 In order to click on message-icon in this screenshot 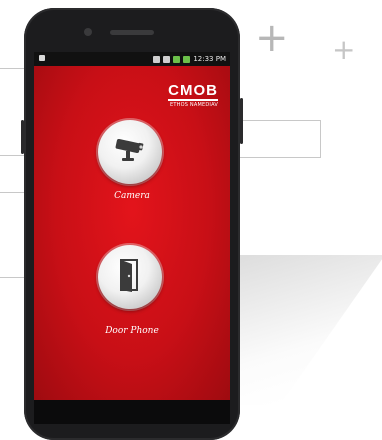, I will do `click(157, 59)`.